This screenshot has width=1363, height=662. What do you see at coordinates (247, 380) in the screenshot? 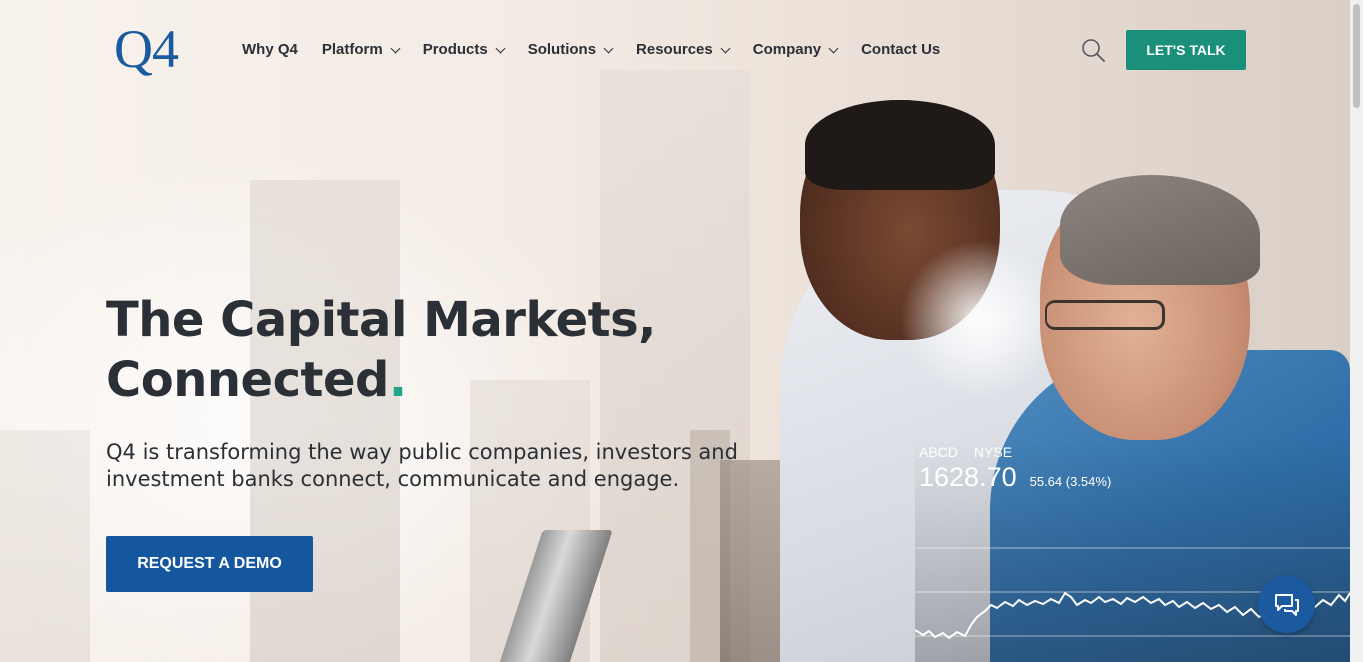
I see `hero-title-line2: Connected` at bounding box center [247, 380].